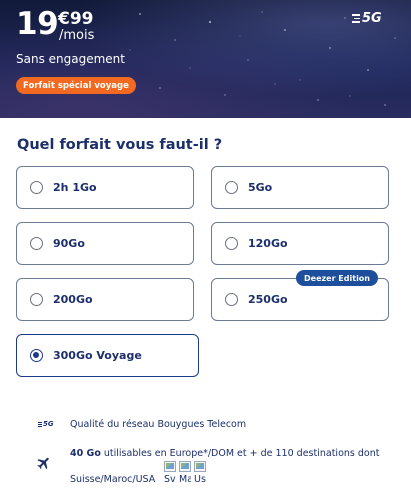 This screenshot has width=411, height=496. I want to click on destinations-text: Suisse/Maroc/USA, so click(113, 479).